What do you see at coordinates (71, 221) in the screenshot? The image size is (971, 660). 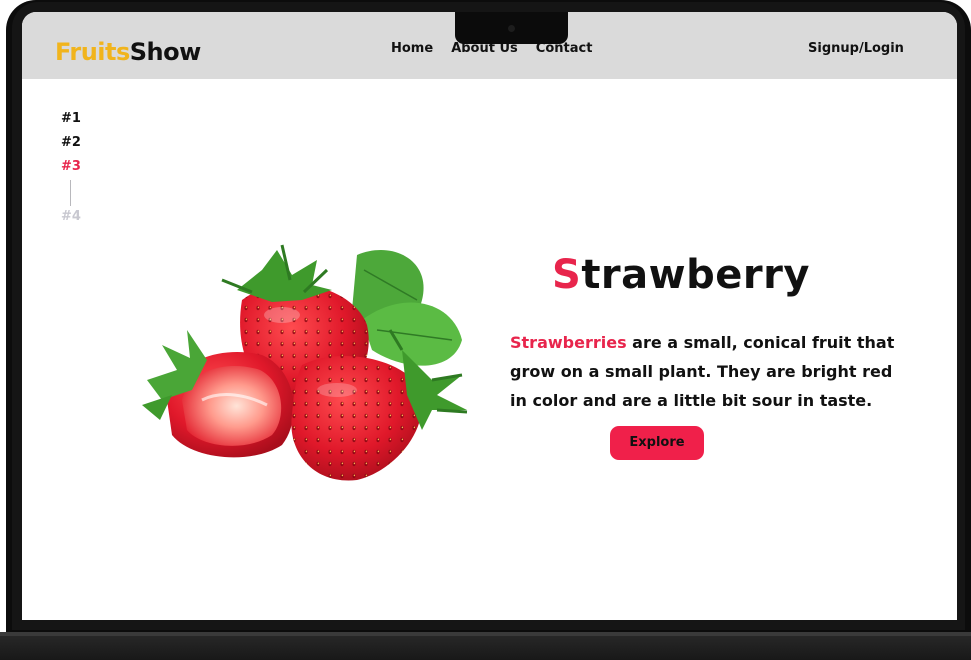 I see `slide-indicator-4: #4` at bounding box center [71, 221].